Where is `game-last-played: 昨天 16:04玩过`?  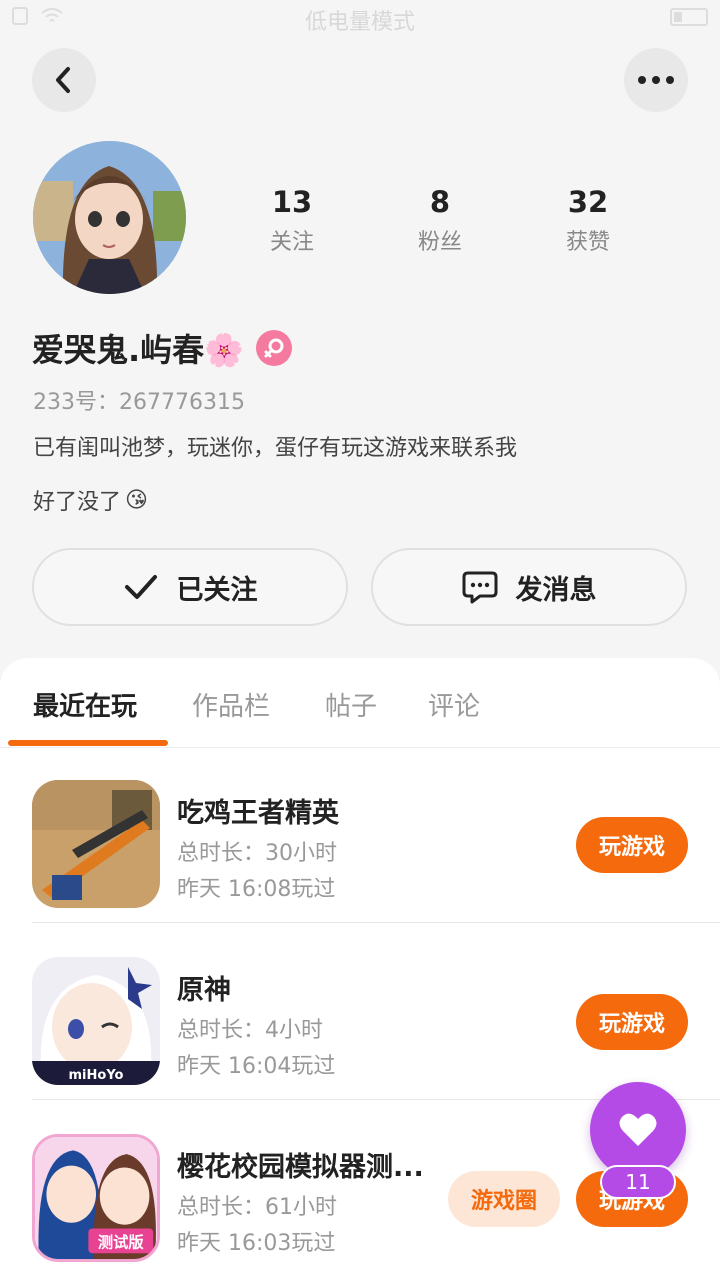
game-last-played: 昨天 16:04玩过 is located at coordinates (256, 1066).